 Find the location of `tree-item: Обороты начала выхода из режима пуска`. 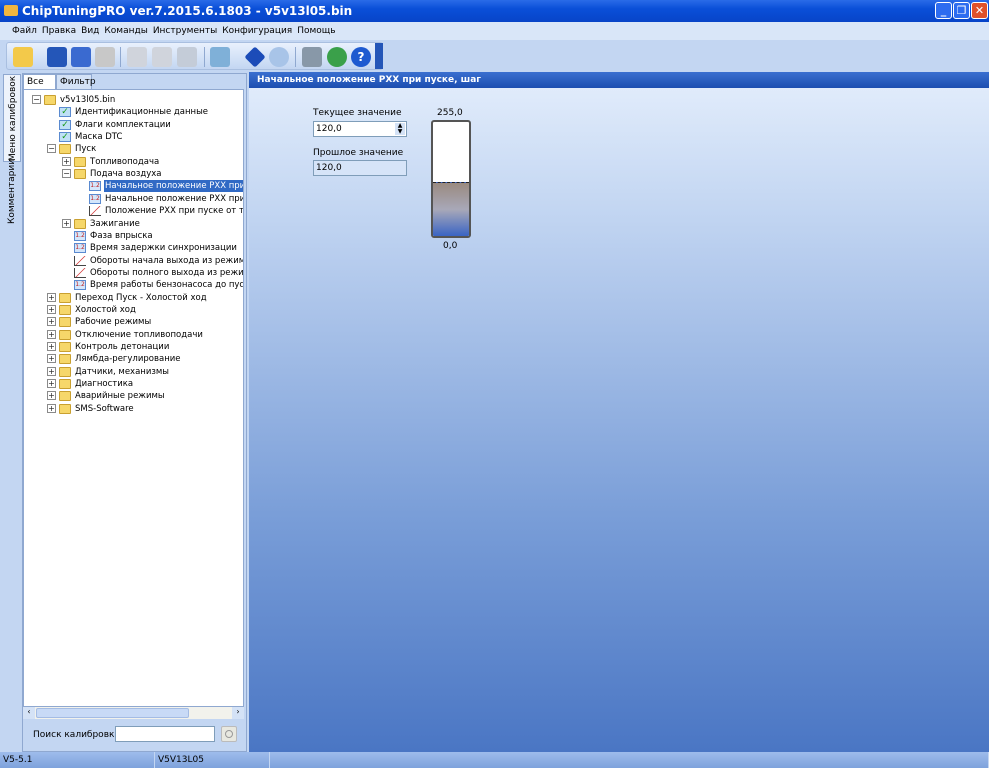

tree-item: Обороты начала выхода из режима пуска is located at coordinates (133, 261).